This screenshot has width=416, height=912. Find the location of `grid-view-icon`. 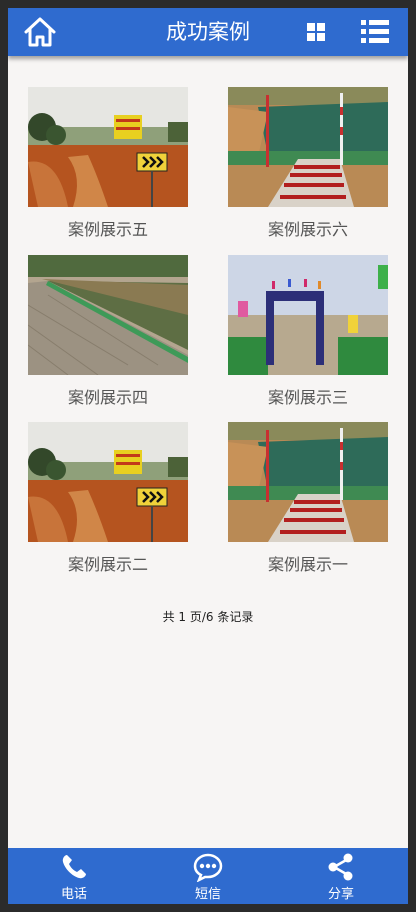

grid-view-icon is located at coordinates (316, 32).